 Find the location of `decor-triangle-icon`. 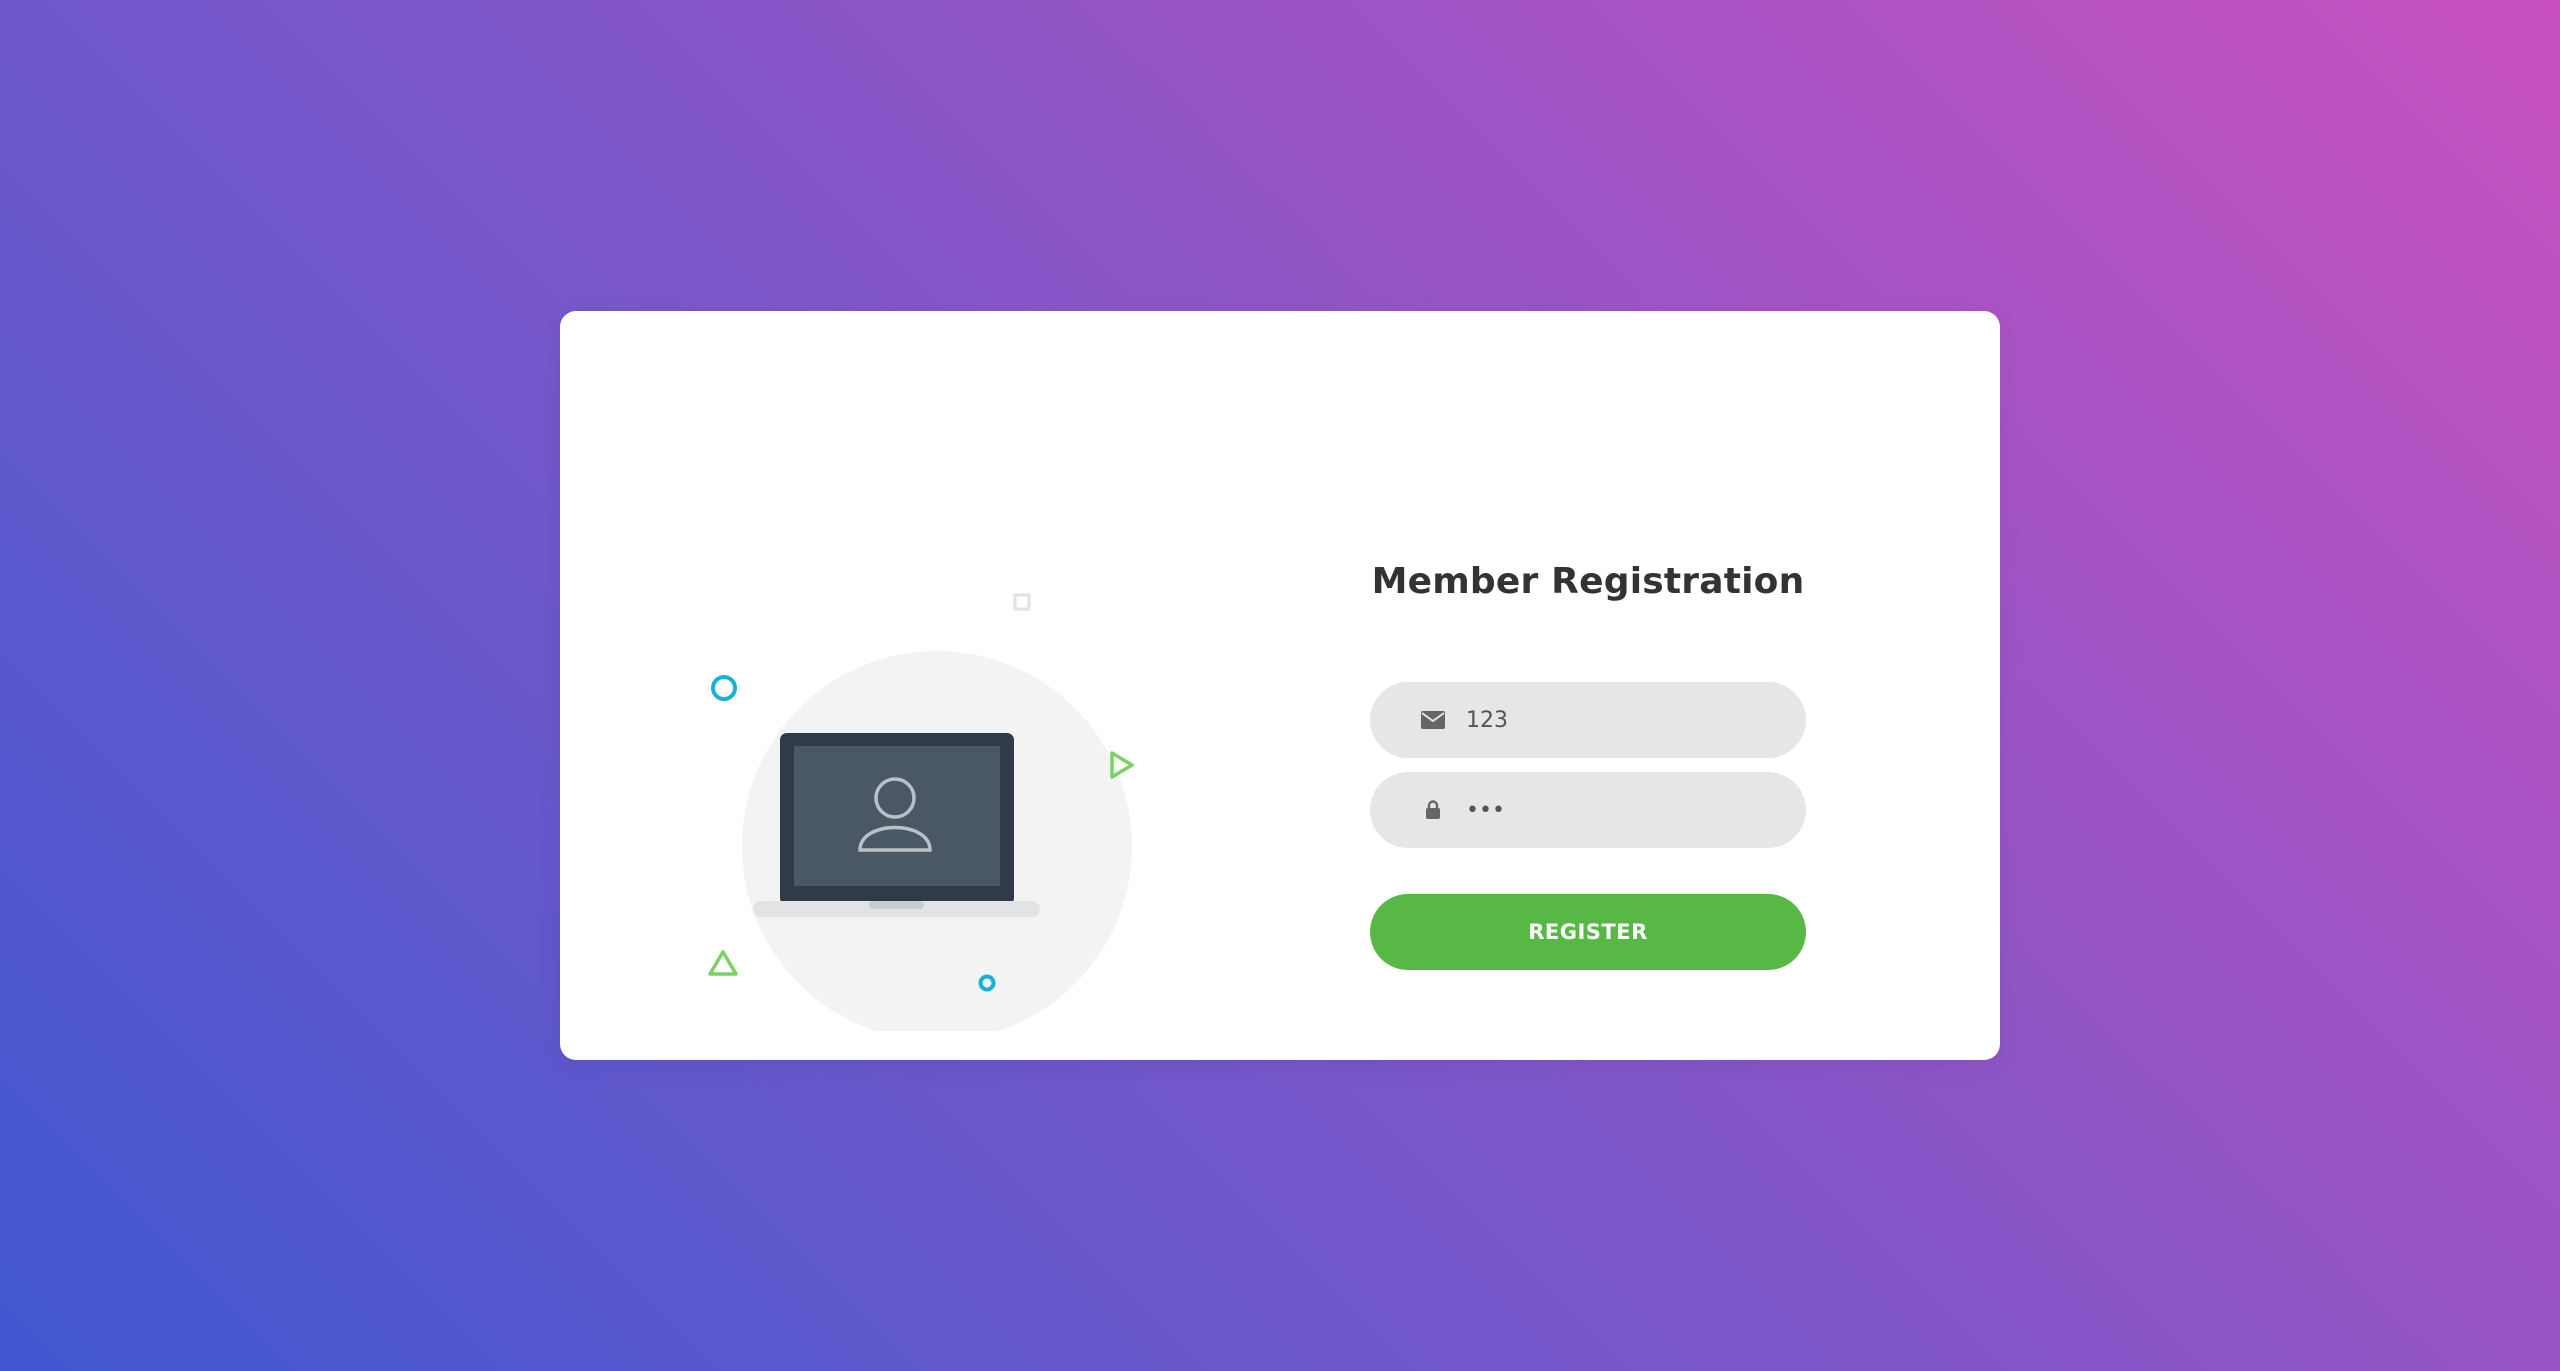

decor-triangle-icon is located at coordinates (723, 963).